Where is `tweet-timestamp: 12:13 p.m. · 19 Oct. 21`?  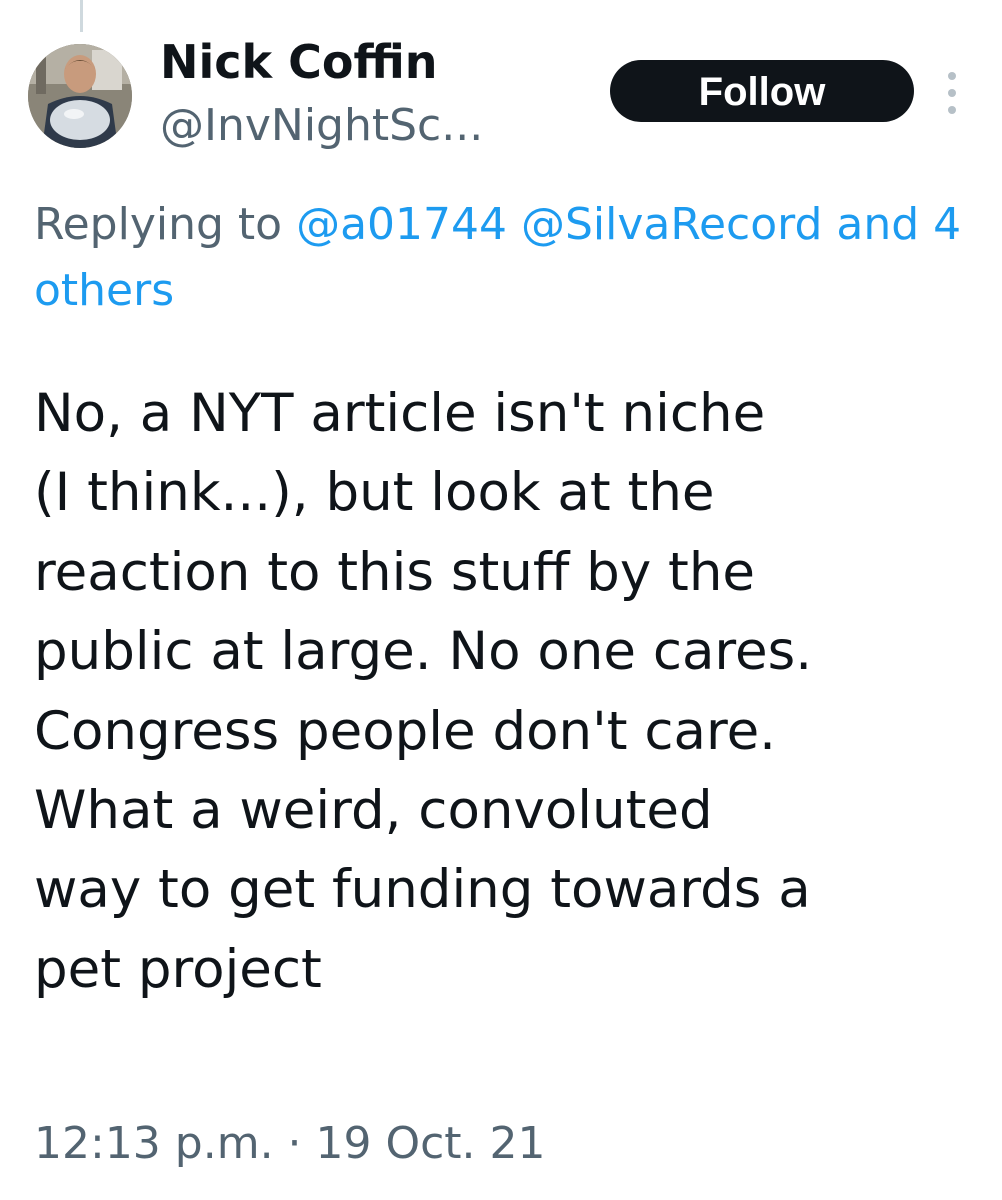
tweet-timestamp: 12:13 p.m. · 19 Oct. 21 is located at coordinates (290, 1144).